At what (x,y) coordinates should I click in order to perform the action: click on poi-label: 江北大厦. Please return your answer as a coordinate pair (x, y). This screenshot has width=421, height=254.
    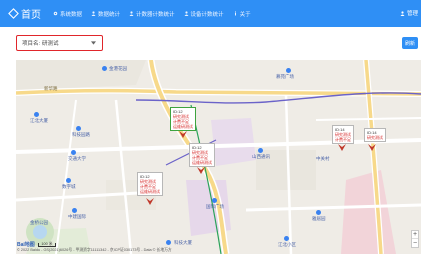
    Looking at the image, I should click on (39, 120).